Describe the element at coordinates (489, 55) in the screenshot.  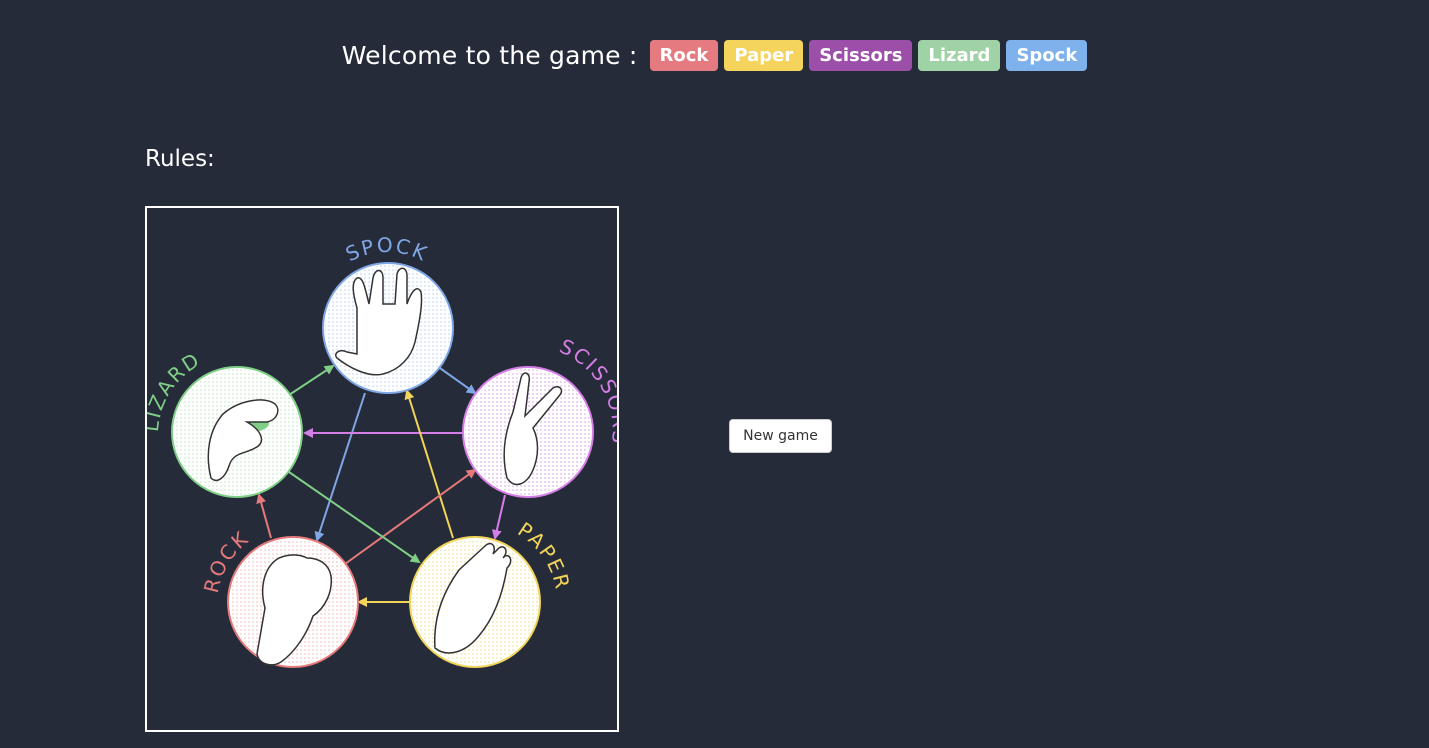
I see `welcome-title: Welcome to the game :` at that location.